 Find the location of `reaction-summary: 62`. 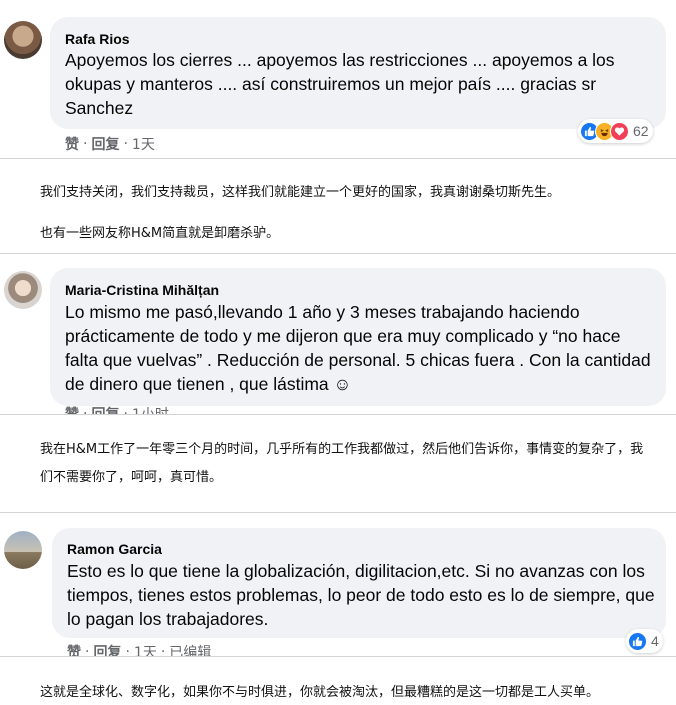

reaction-summary: 62 is located at coordinates (615, 131).